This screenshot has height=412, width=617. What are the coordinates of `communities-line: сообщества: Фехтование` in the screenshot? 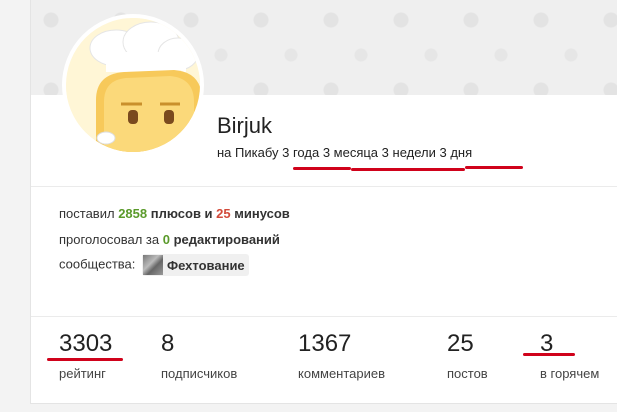 It's located at (154, 265).